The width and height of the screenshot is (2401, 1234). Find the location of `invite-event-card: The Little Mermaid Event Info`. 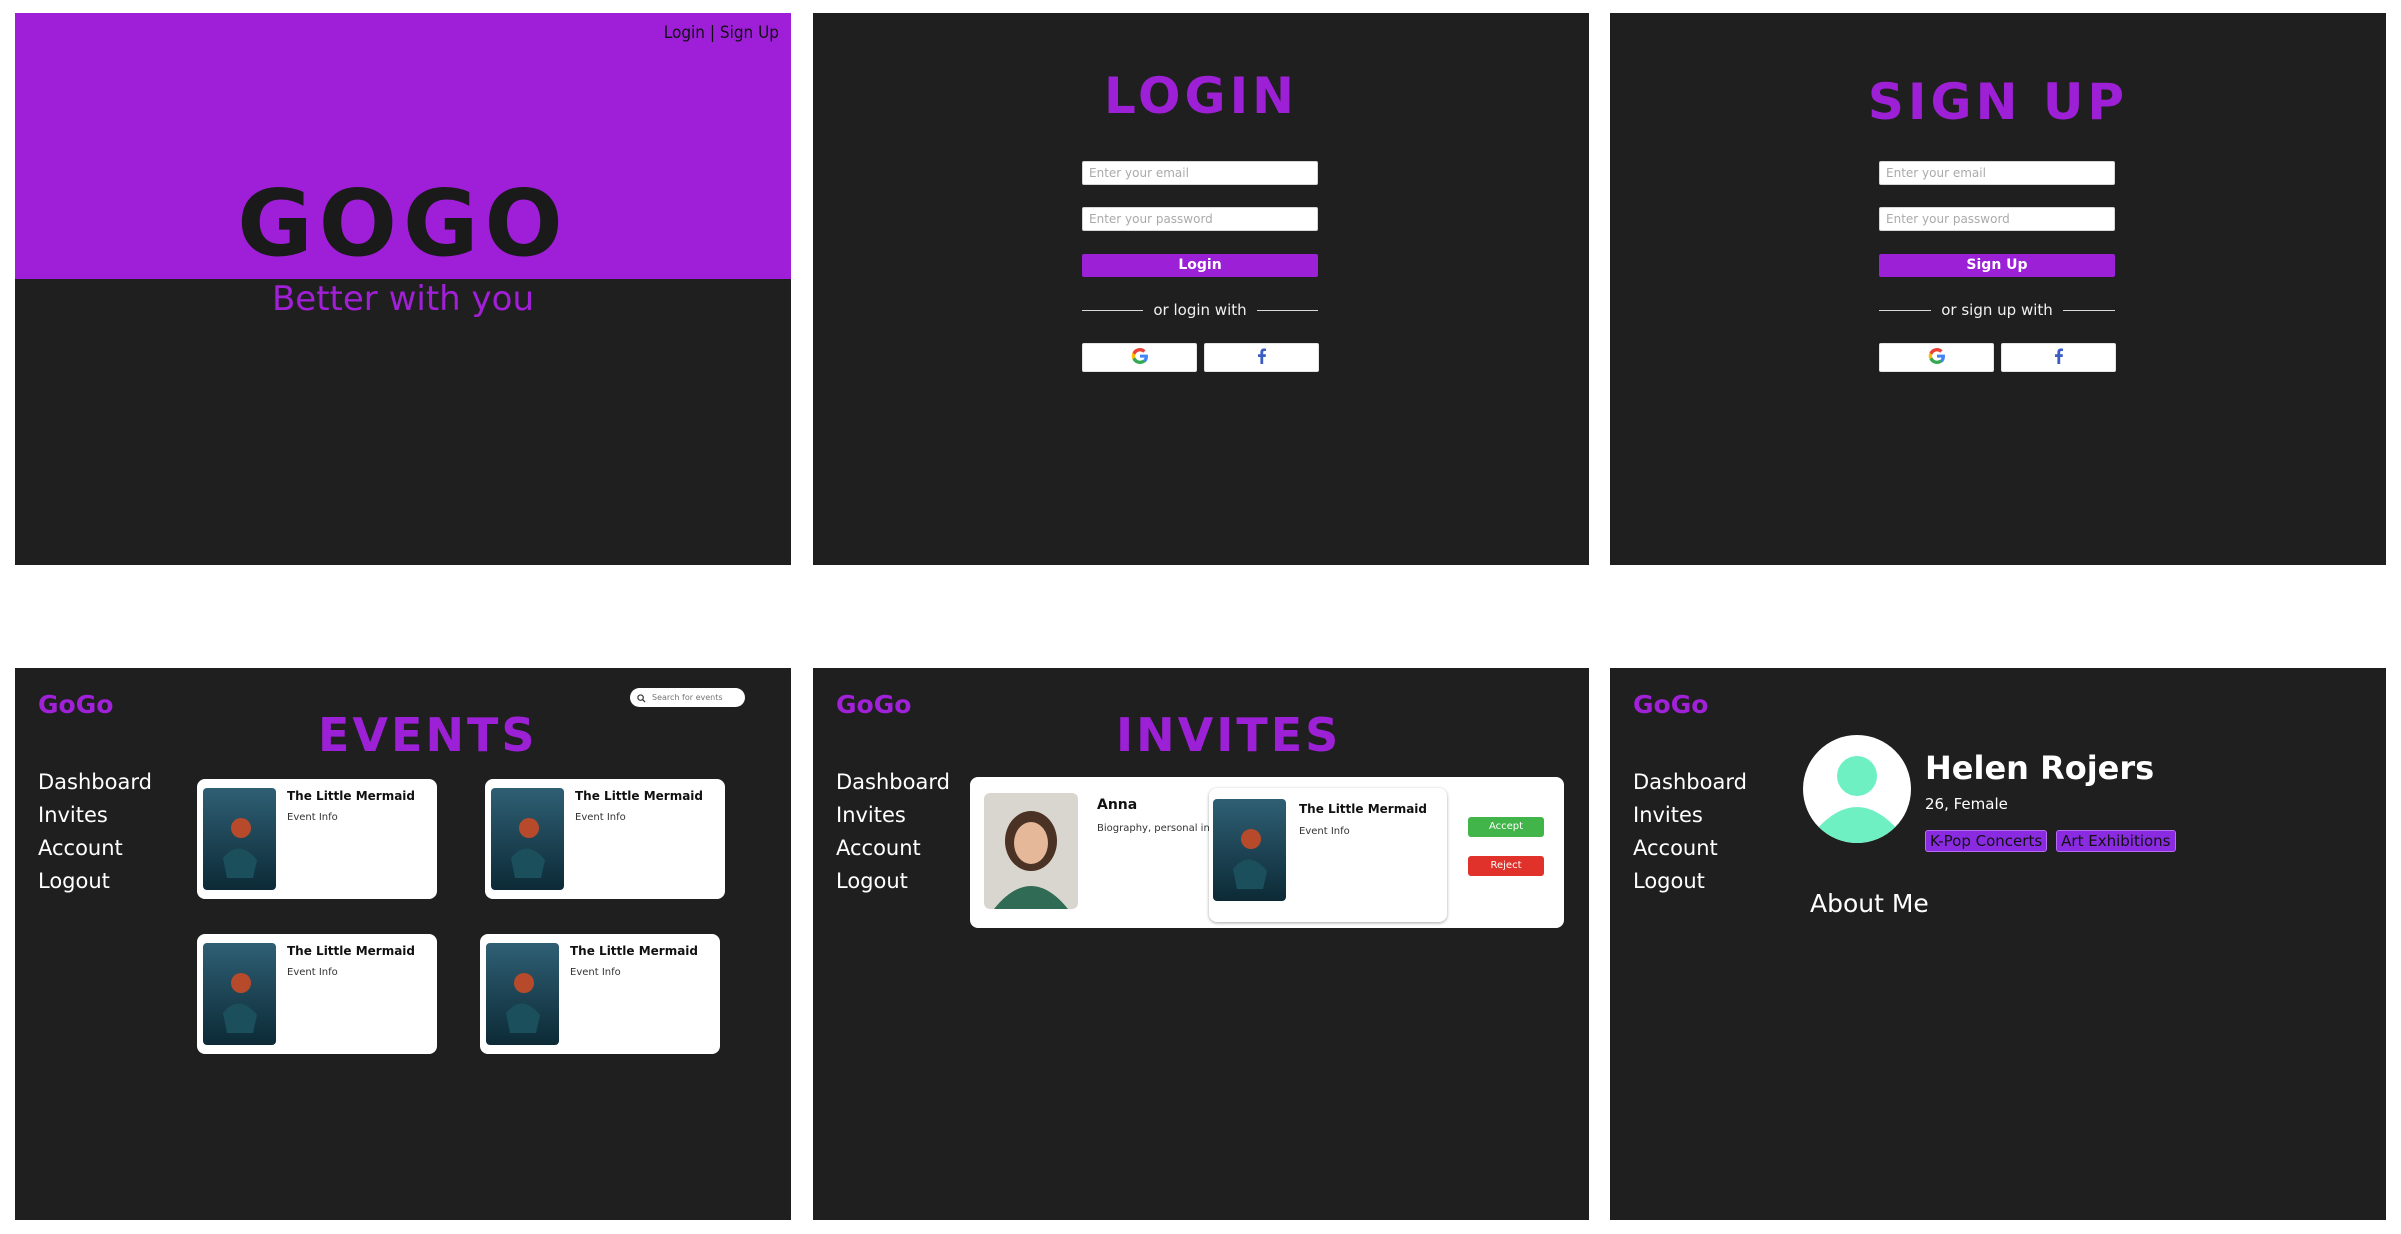

invite-event-card: The Little Mermaid Event Info is located at coordinates (1328, 855).